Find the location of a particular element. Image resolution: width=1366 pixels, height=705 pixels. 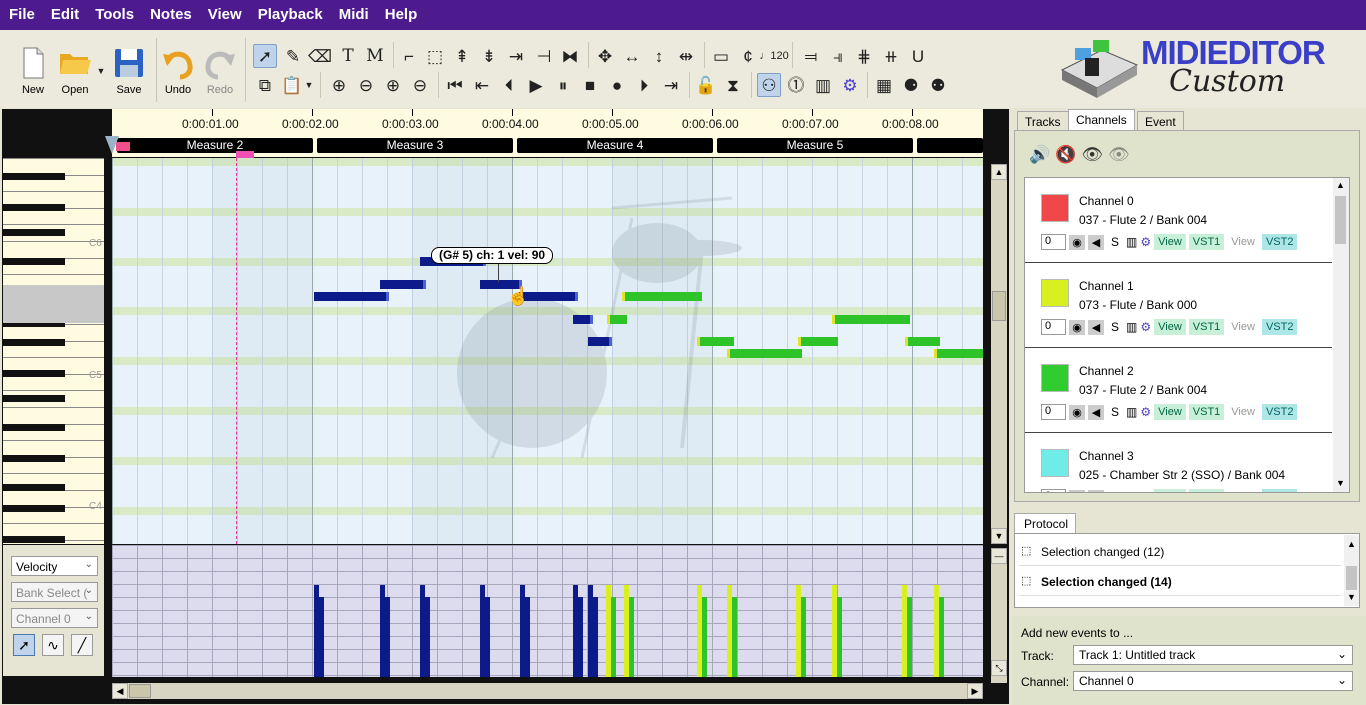

velocity-editor is located at coordinates (547, 611).